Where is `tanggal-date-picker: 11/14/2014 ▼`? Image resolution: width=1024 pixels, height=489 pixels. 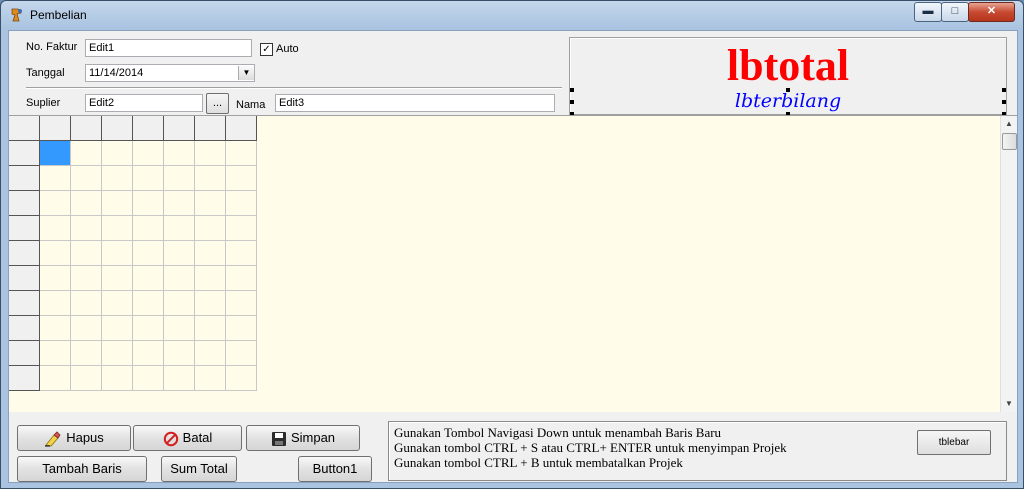
tanggal-date-picker: 11/14/2014 ▼ is located at coordinates (170, 73).